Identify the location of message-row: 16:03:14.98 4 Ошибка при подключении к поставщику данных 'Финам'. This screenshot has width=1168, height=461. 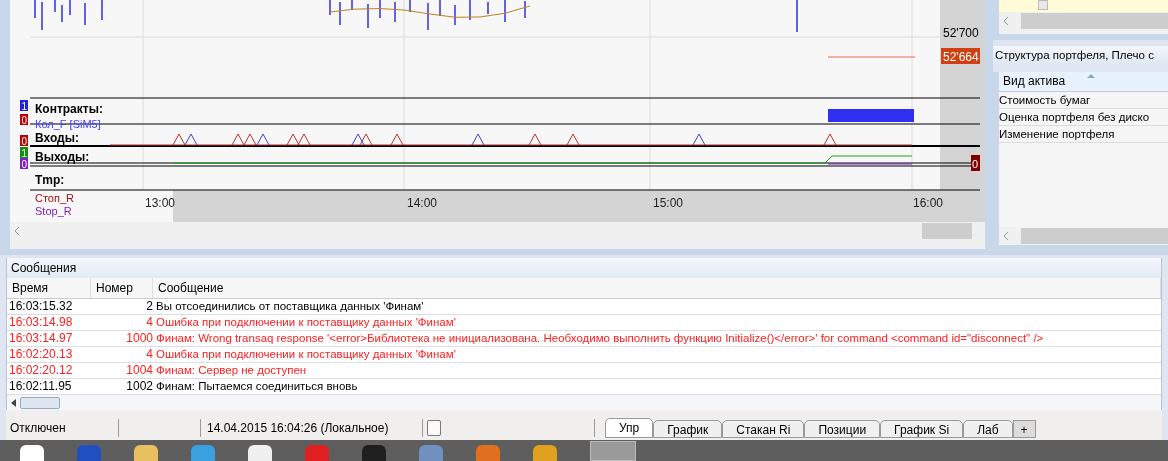
(584, 323).